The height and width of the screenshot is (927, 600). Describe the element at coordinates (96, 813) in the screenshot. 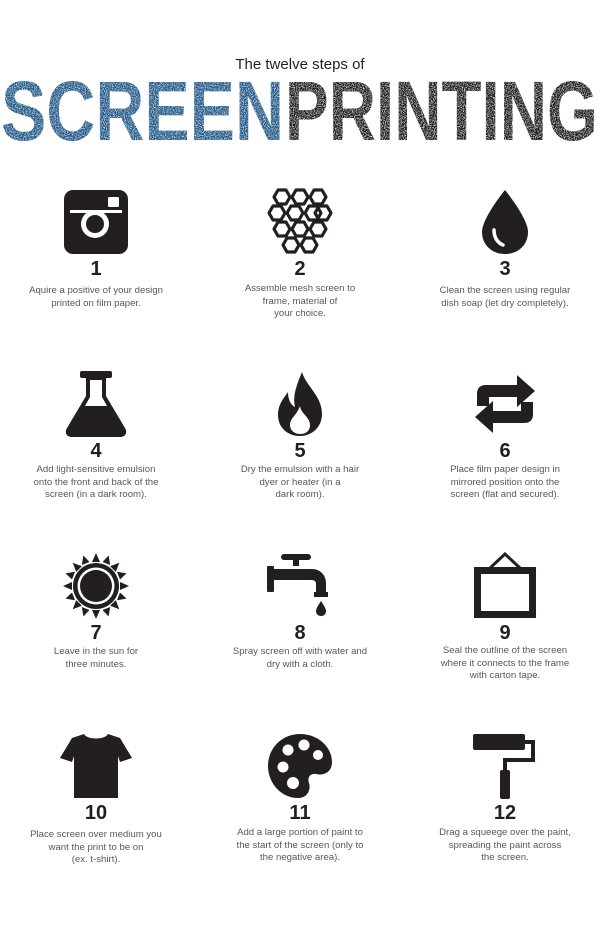

I see `step-number: 10` at that location.